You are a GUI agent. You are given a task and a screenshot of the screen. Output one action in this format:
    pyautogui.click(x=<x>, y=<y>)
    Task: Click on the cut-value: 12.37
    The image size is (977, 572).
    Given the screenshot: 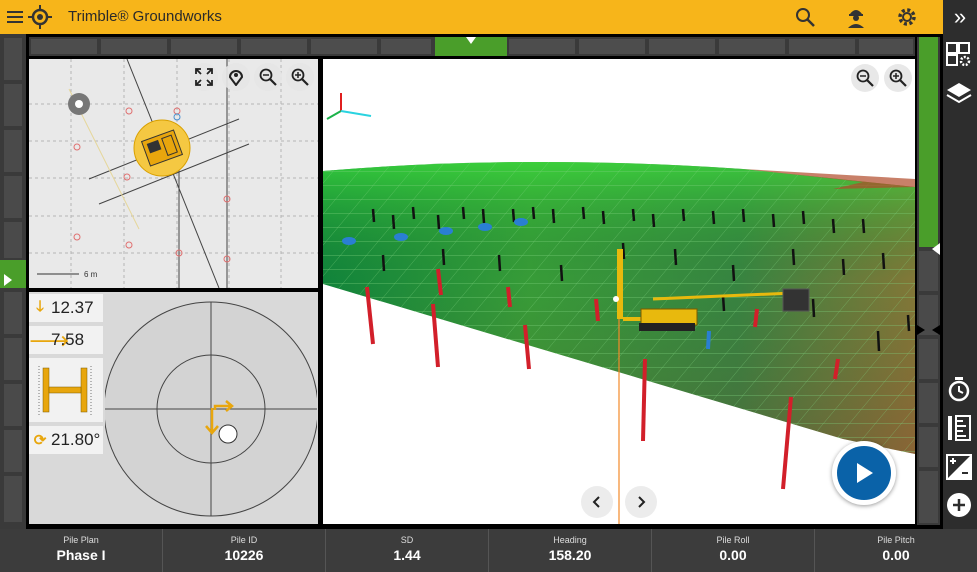 What is the action you would take?
    pyautogui.click(x=72, y=307)
    